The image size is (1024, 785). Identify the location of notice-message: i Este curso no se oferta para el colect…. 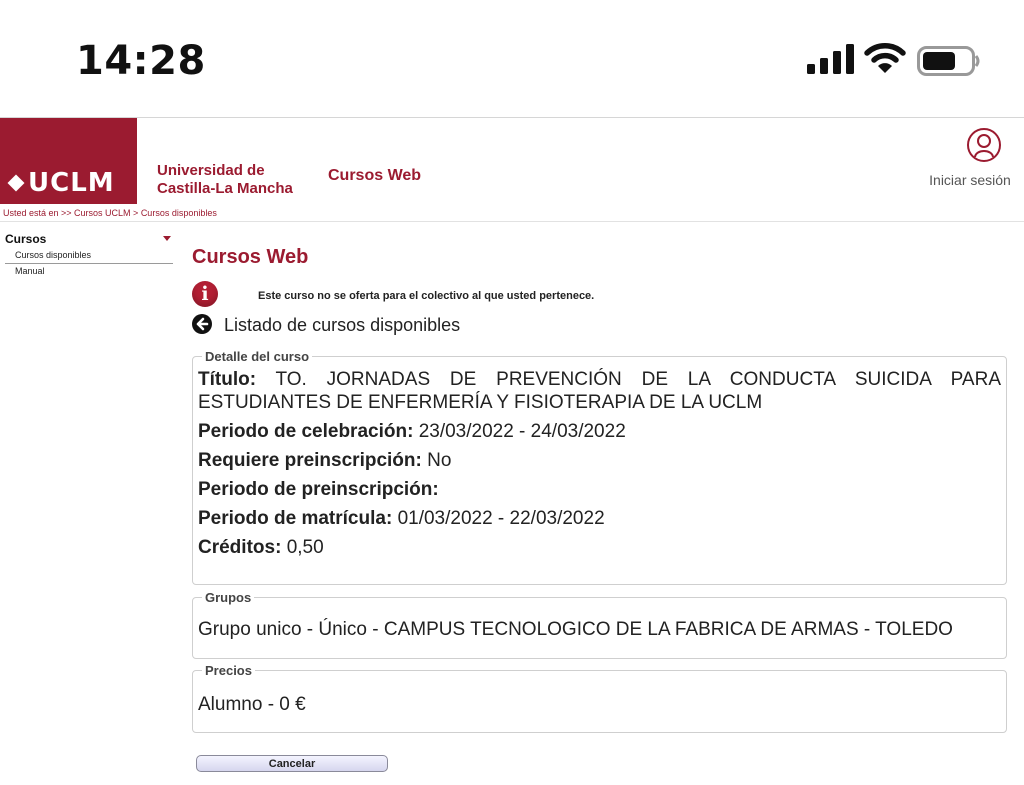
(492, 294).